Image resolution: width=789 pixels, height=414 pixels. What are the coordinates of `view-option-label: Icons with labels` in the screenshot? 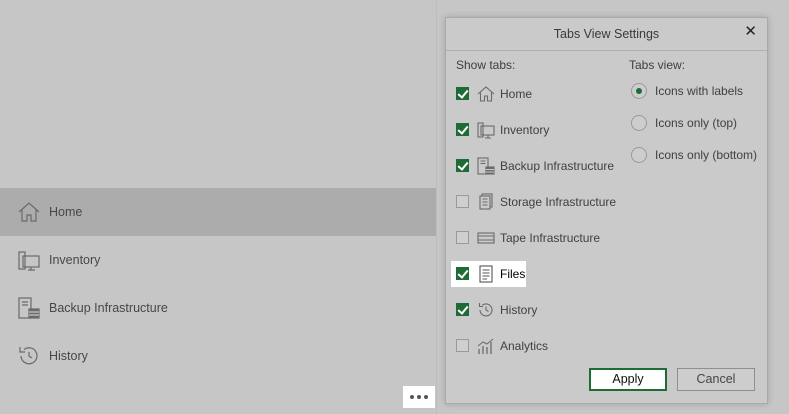 It's located at (699, 91).